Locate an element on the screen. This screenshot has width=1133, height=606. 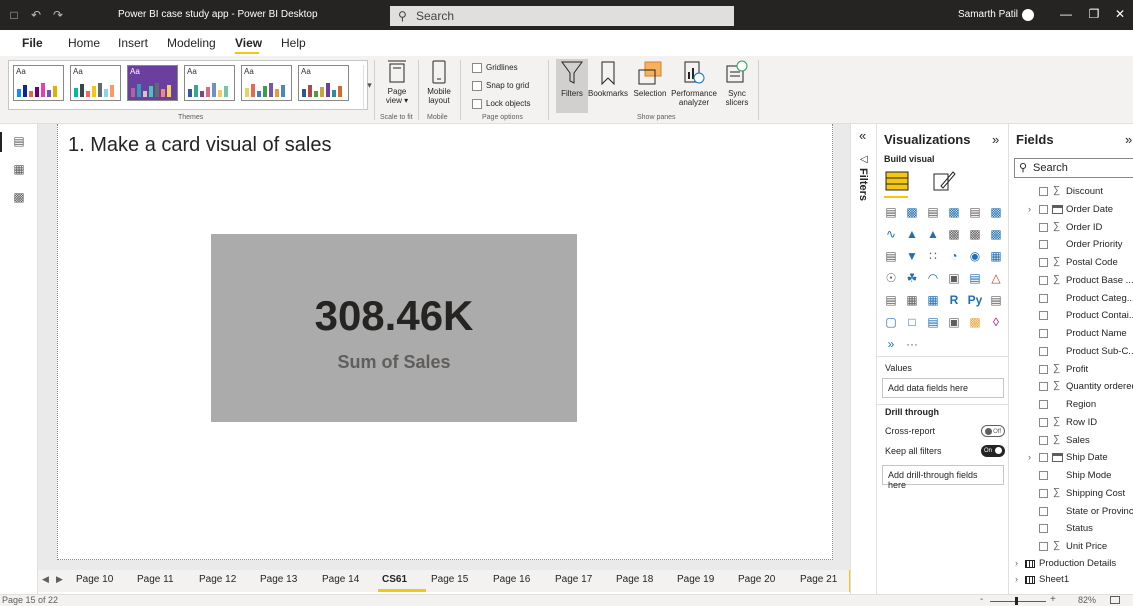
donut-chart-icon: ◉ is located at coordinates (975, 256).